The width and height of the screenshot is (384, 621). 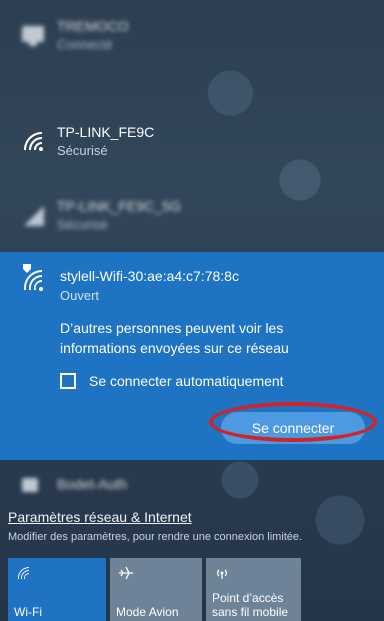 What do you see at coordinates (293, 428) in the screenshot?
I see `connect-button: Se connecter` at bounding box center [293, 428].